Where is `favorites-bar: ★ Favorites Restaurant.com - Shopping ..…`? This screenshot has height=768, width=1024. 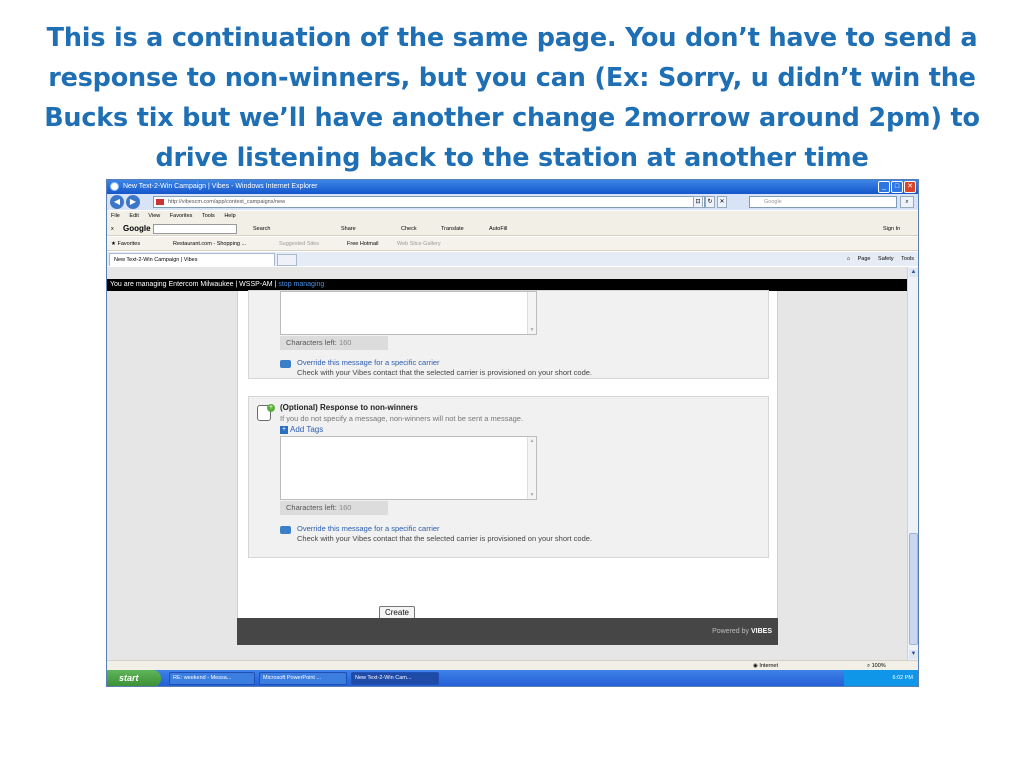 favorites-bar: ★ Favorites Restaurant.com - Shopping ..… is located at coordinates (512, 244).